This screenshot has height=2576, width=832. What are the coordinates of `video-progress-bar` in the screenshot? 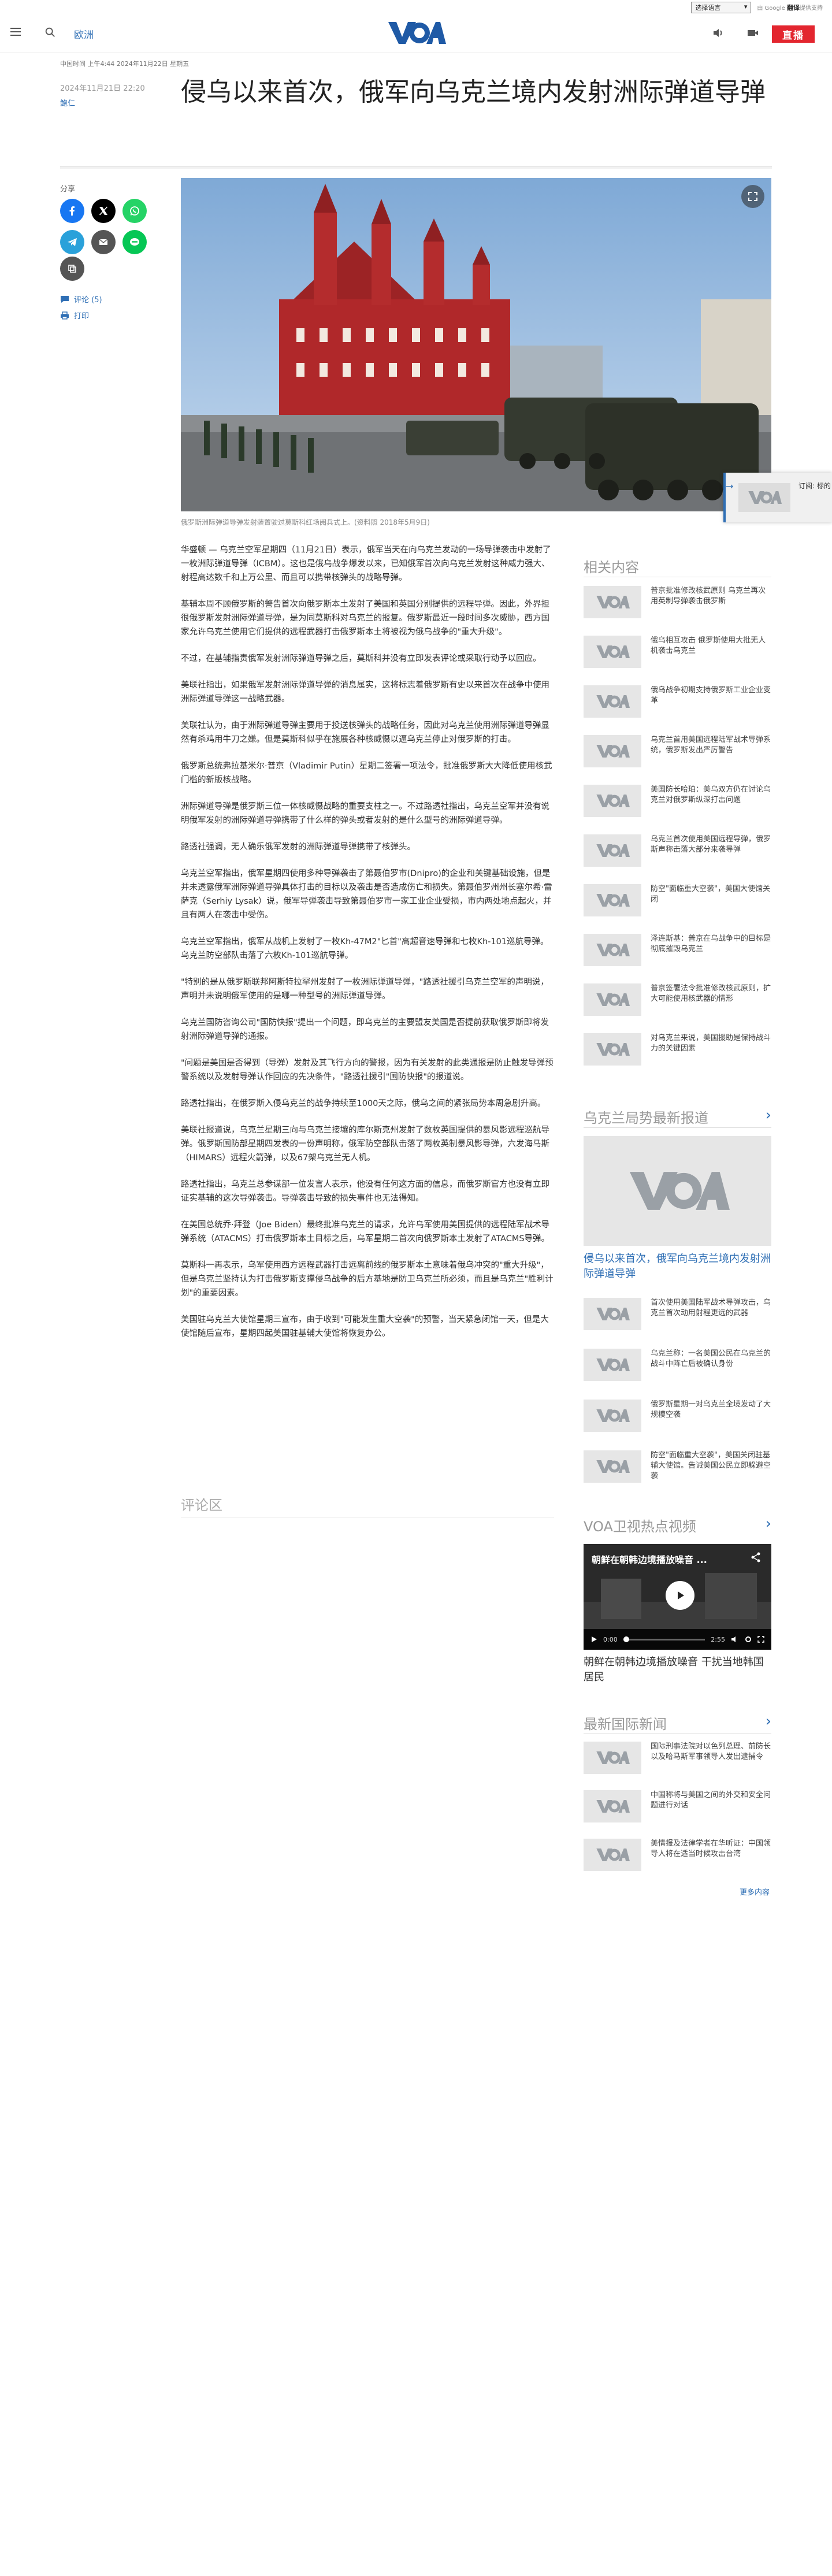 It's located at (664, 1639).